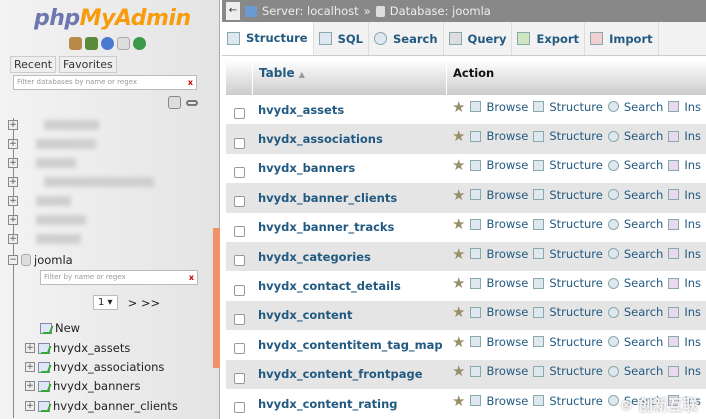  Describe the element at coordinates (406, 38) in the screenshot. I see `tab-search: Search` at that location.